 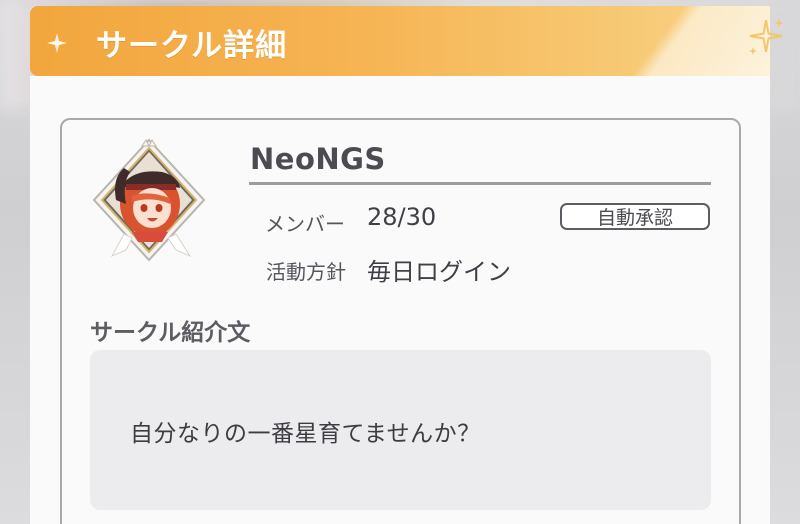 What do you see at coordinates (480, 183) in the screenshot?
I see `name-divider` at bounding box center [480, 183].